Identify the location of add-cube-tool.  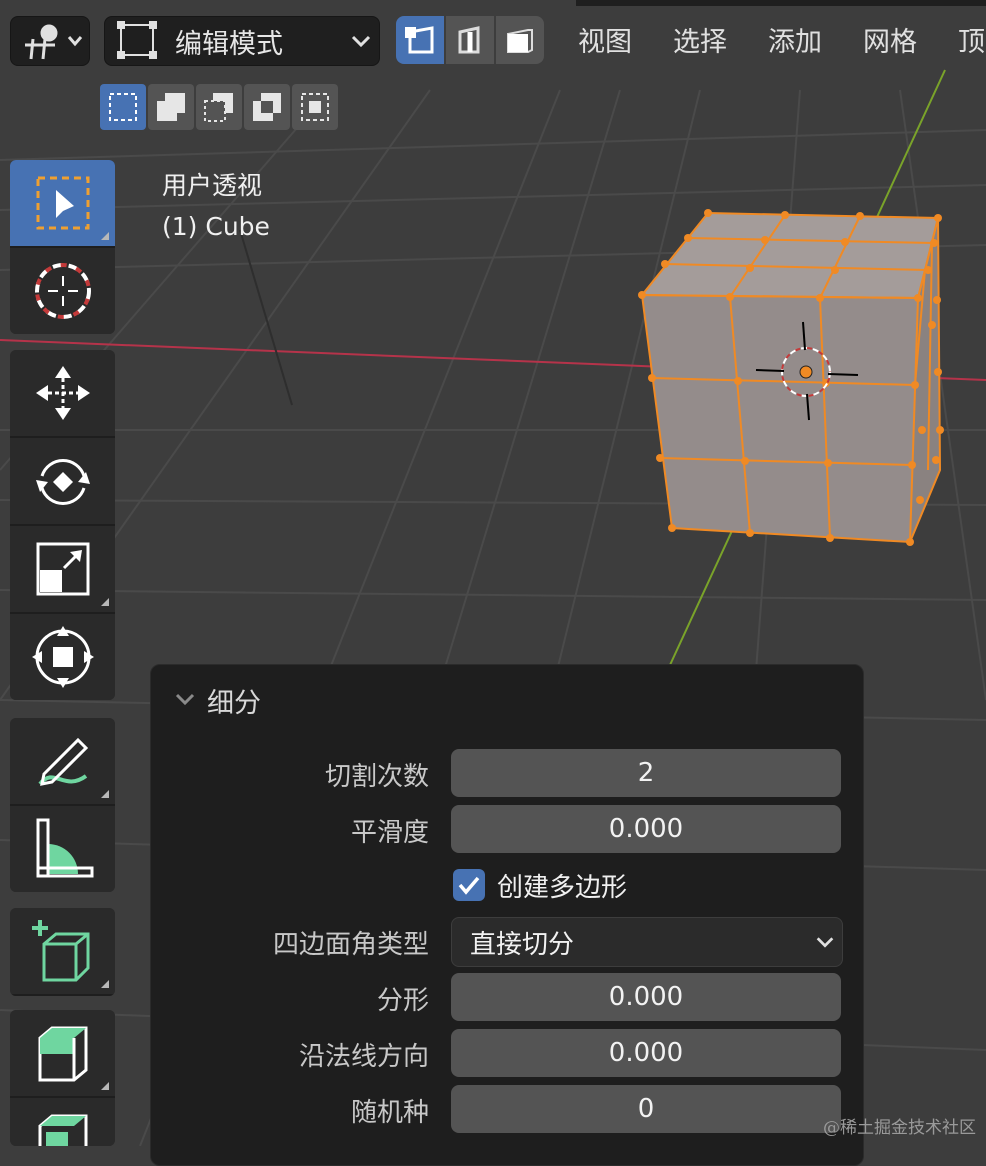
(62, 952).